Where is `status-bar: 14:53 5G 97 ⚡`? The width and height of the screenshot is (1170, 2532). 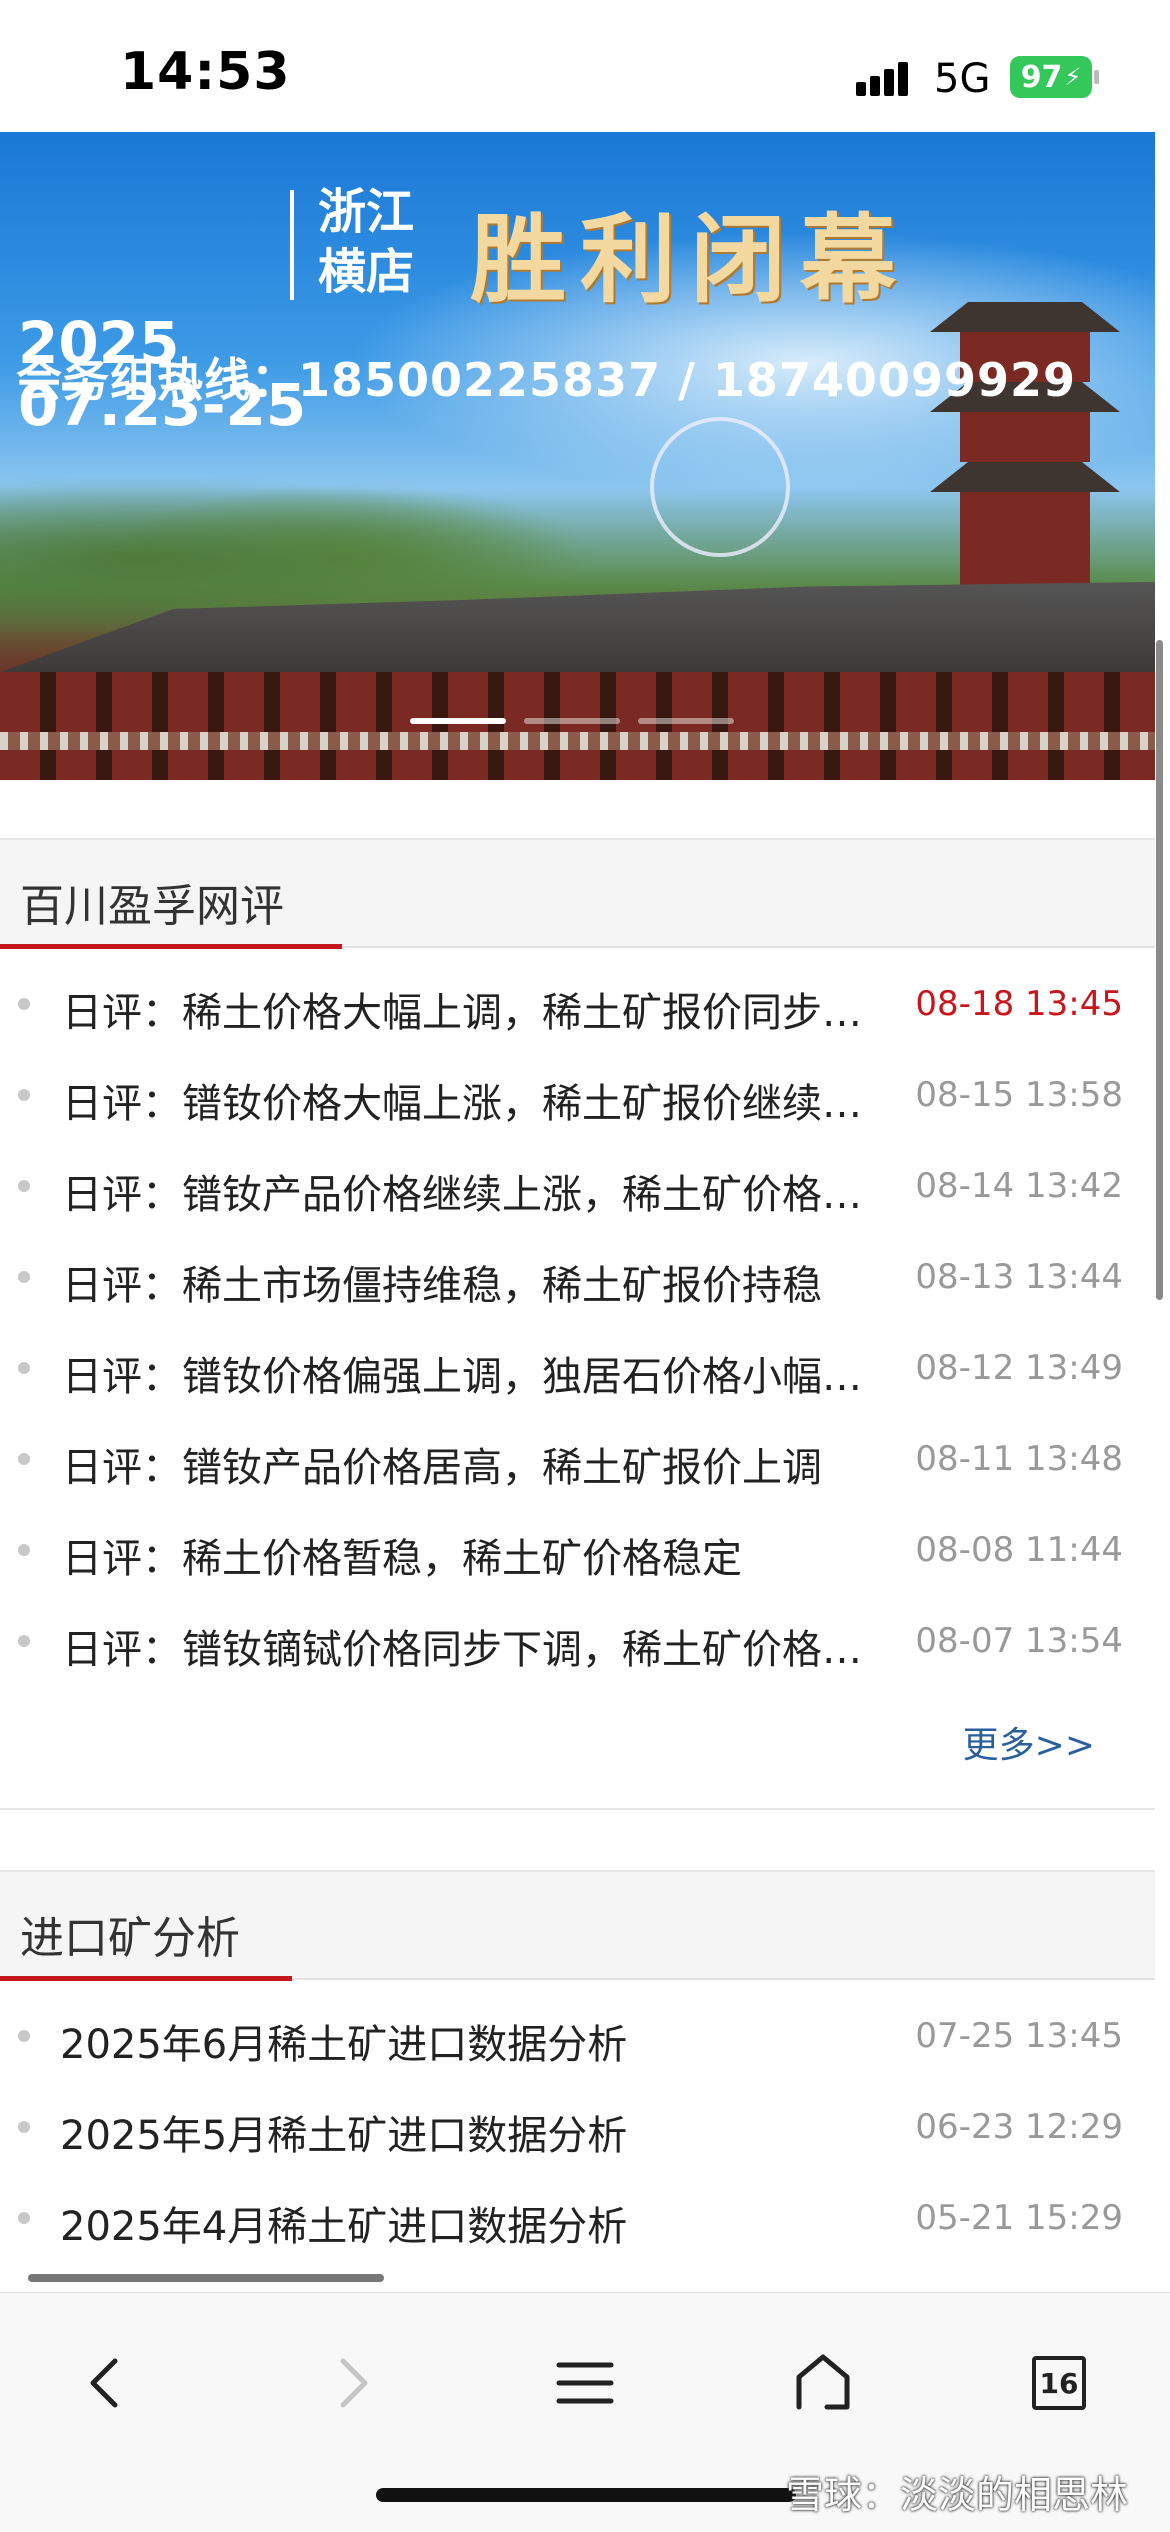
status-bar: 14:53 5G 97 ⚡ is located at coordinates (585, 66).